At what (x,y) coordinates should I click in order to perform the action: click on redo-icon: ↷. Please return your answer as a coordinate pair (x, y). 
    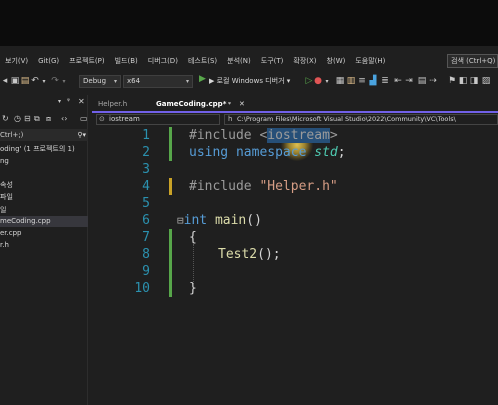
    Looking at the image, I should click on (55, 81).